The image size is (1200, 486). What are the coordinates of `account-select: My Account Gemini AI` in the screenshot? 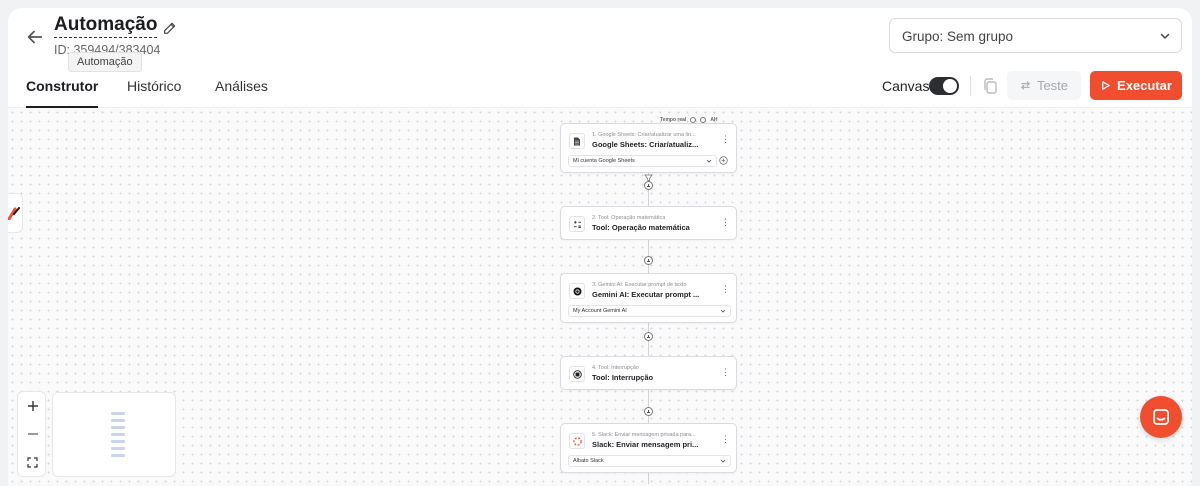 It's located at (649, 311).